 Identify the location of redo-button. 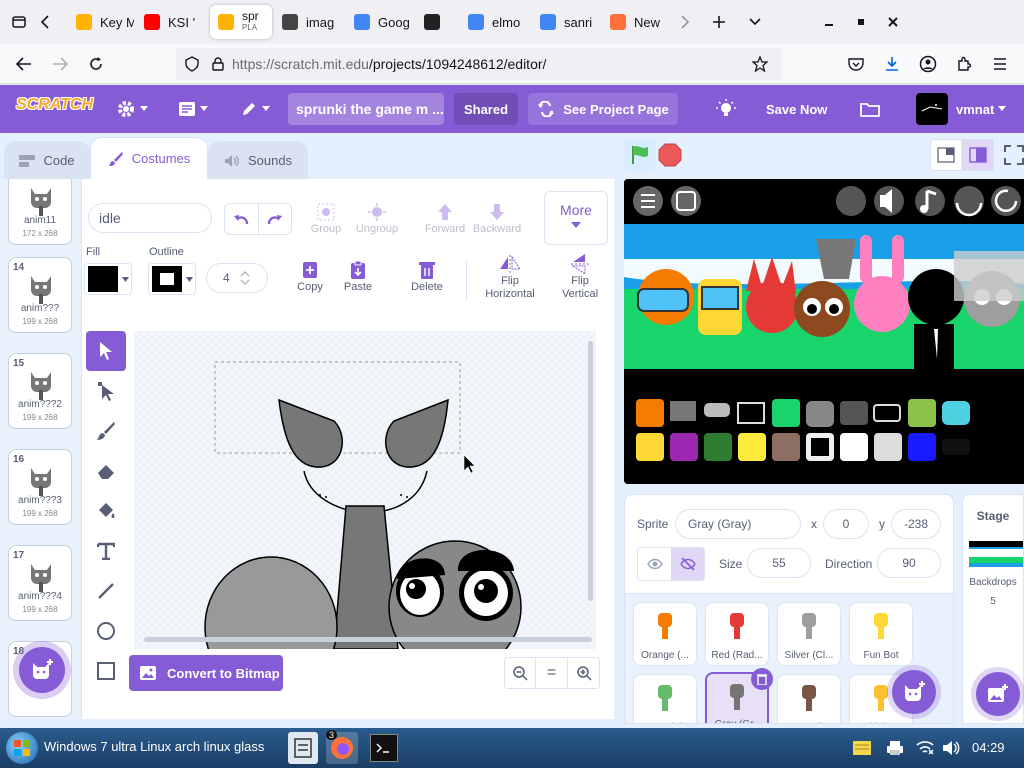
(274, 219).